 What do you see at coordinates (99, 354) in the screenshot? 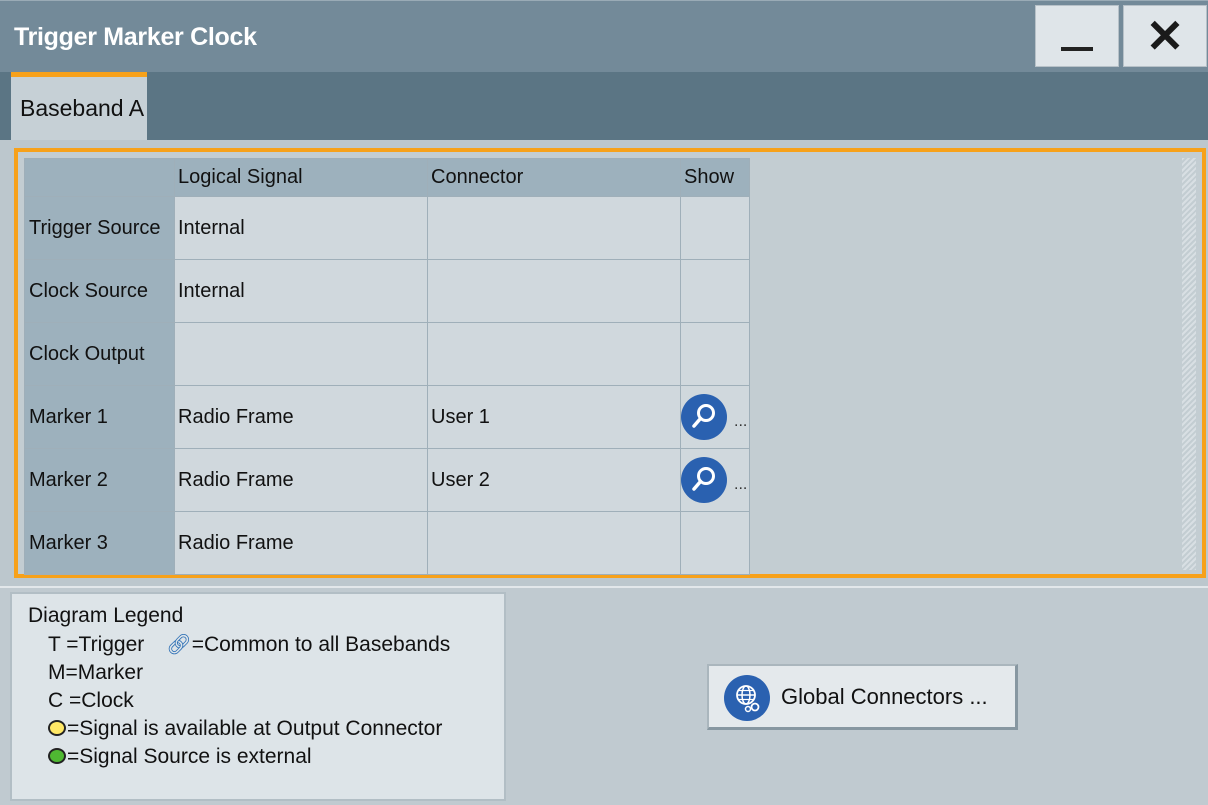
I see `row-label: Clock Output` at bounding box center [99, 354].